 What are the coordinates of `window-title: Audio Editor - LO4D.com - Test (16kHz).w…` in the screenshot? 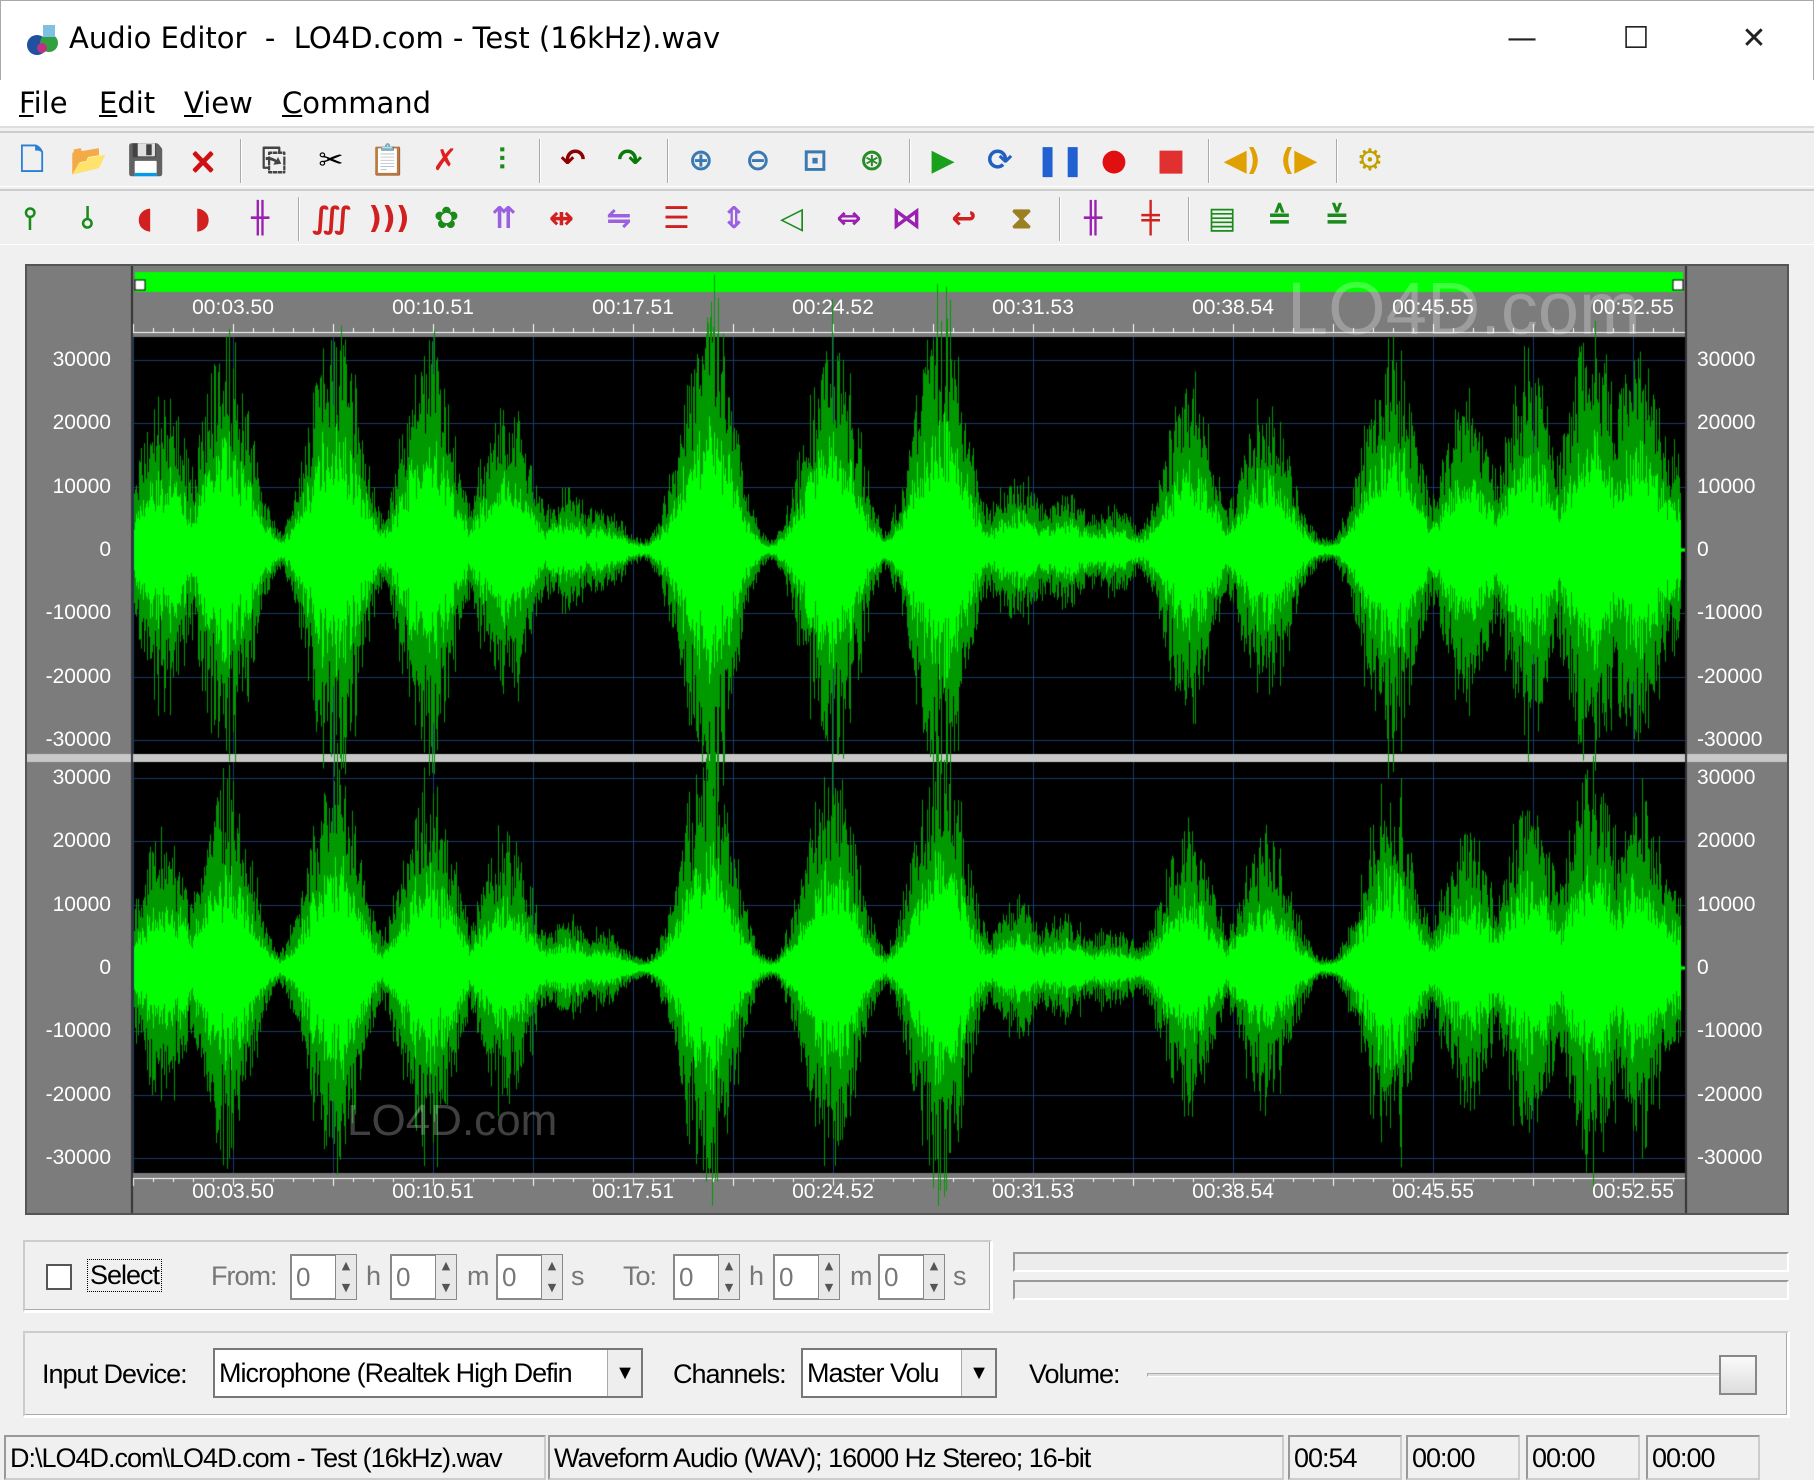 It's located at (395, 38).